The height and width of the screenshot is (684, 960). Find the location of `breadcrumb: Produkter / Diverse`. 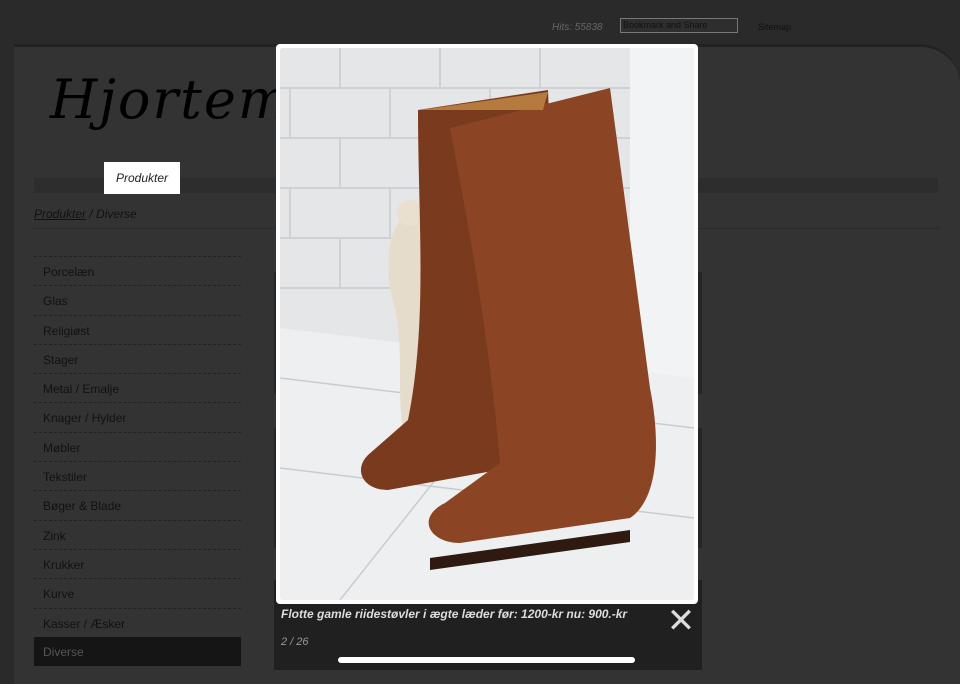

breadcrumb: Produkter / Diverse is located at coordinates (85, 214).